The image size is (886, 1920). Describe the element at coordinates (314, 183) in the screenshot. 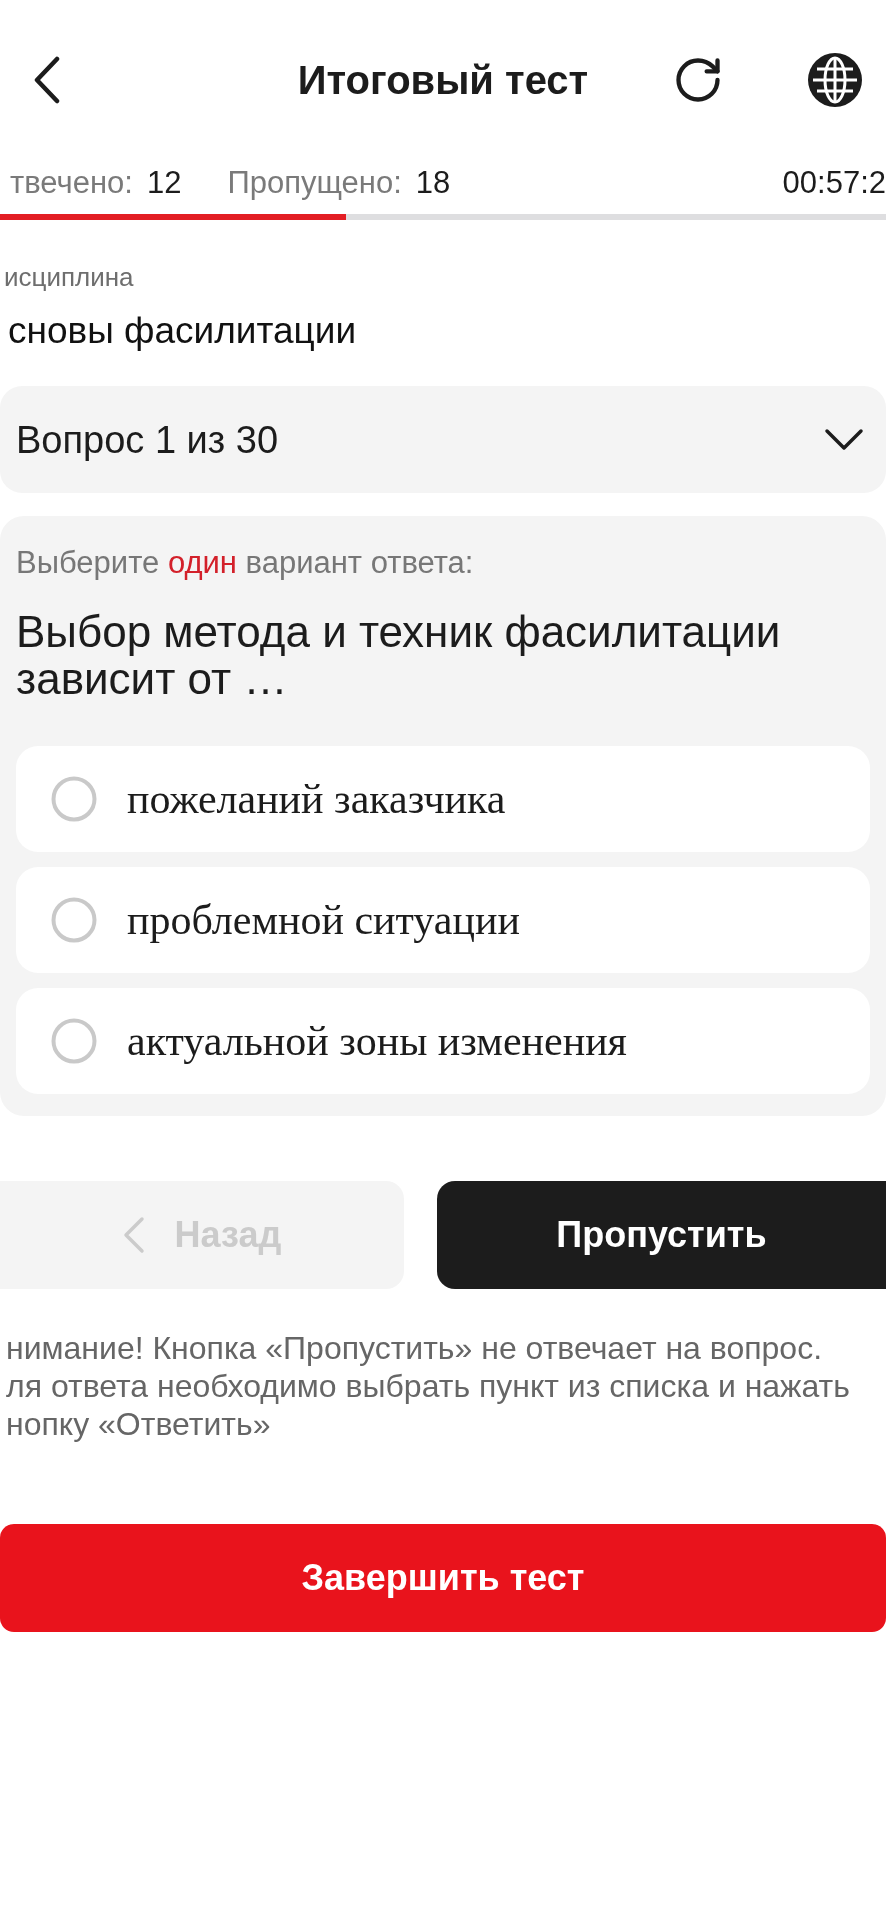

I see `skipped-label: Пропущено:` at that location.